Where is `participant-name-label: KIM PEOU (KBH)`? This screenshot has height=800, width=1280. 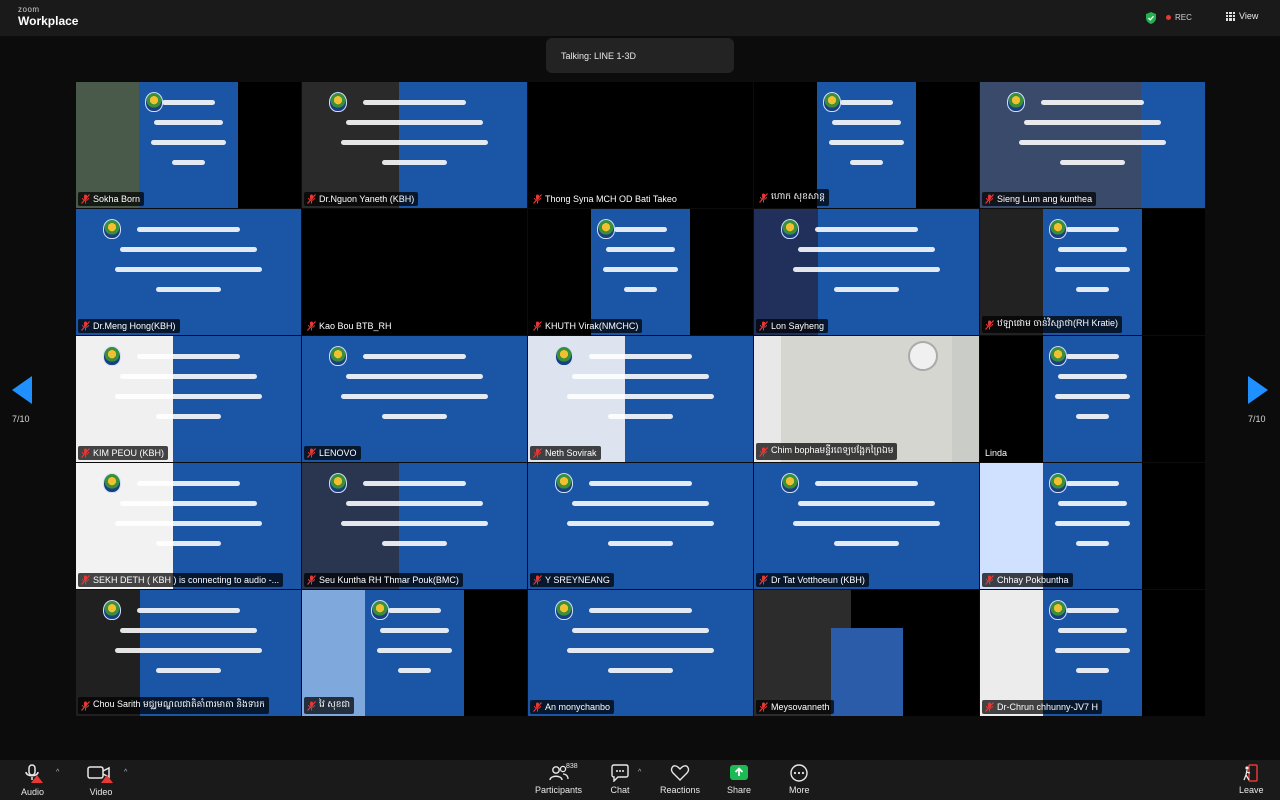 participant-name-label: KIM PEOU (KBH) is located at coordinates (123, 453).